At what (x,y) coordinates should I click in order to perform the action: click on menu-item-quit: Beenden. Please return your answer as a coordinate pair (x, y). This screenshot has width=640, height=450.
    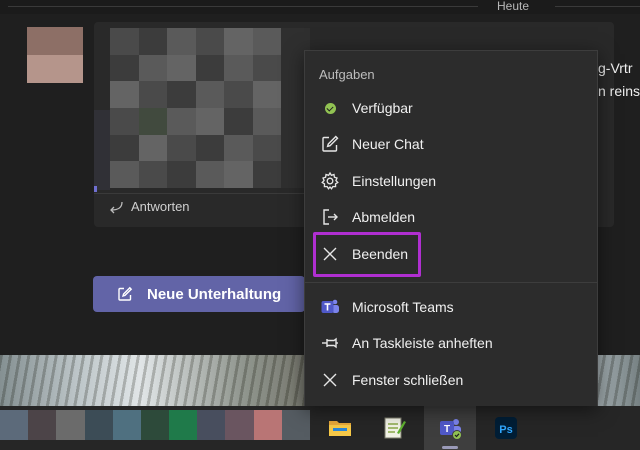
    Looking at the image, I should click on (451, 254).